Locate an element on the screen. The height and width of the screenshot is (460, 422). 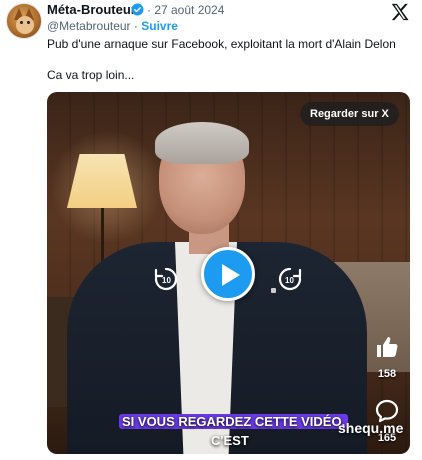
avatar is located at coordinates (24, 21).